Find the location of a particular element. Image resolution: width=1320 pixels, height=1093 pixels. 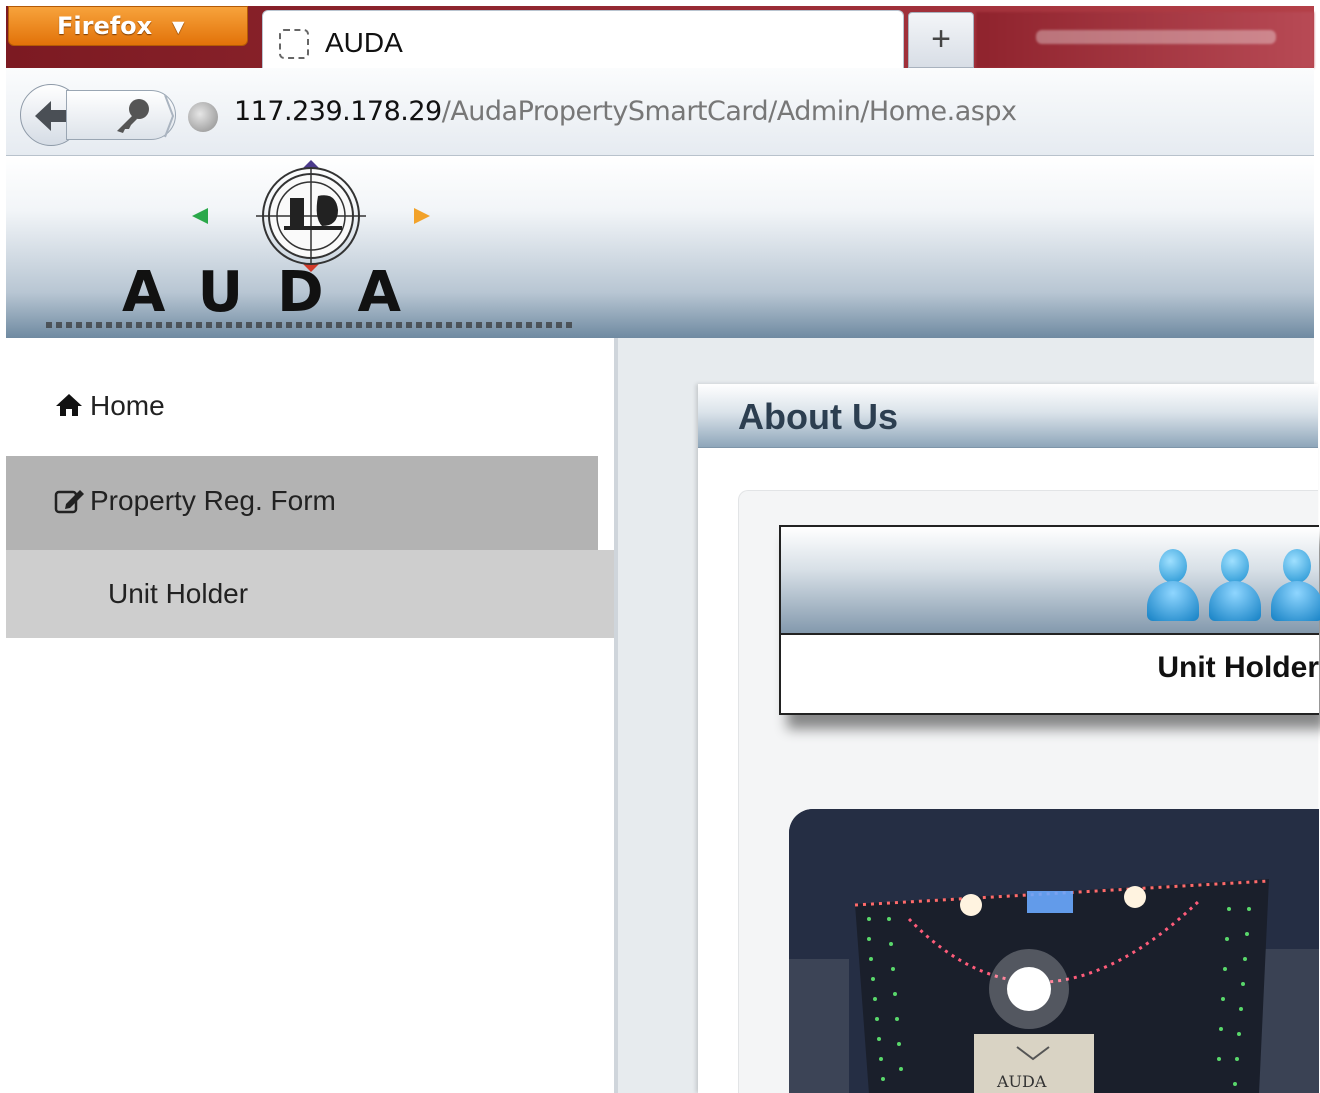

sidebar-item-label: Unit Holder is located at coordinates (178, 593).